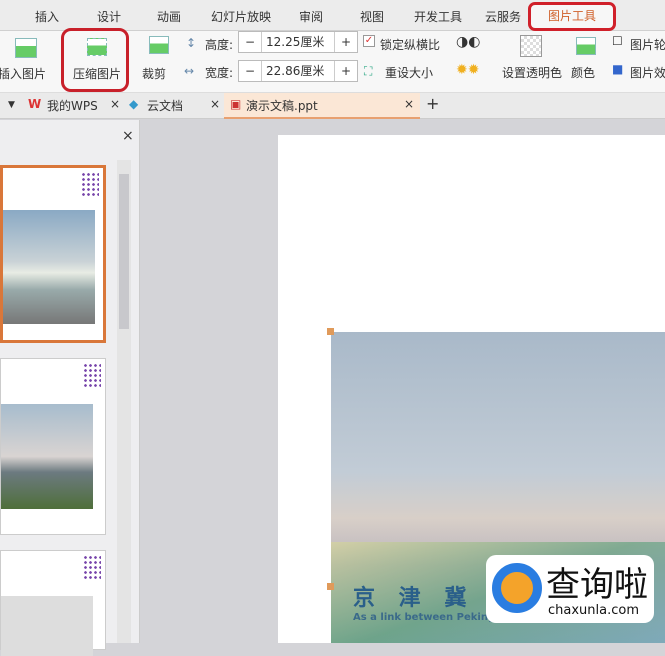  What do you see at coordinates (47, 16) in the screenshot?
I see `tab-insert: 插入` at bounding box center [47, 16].